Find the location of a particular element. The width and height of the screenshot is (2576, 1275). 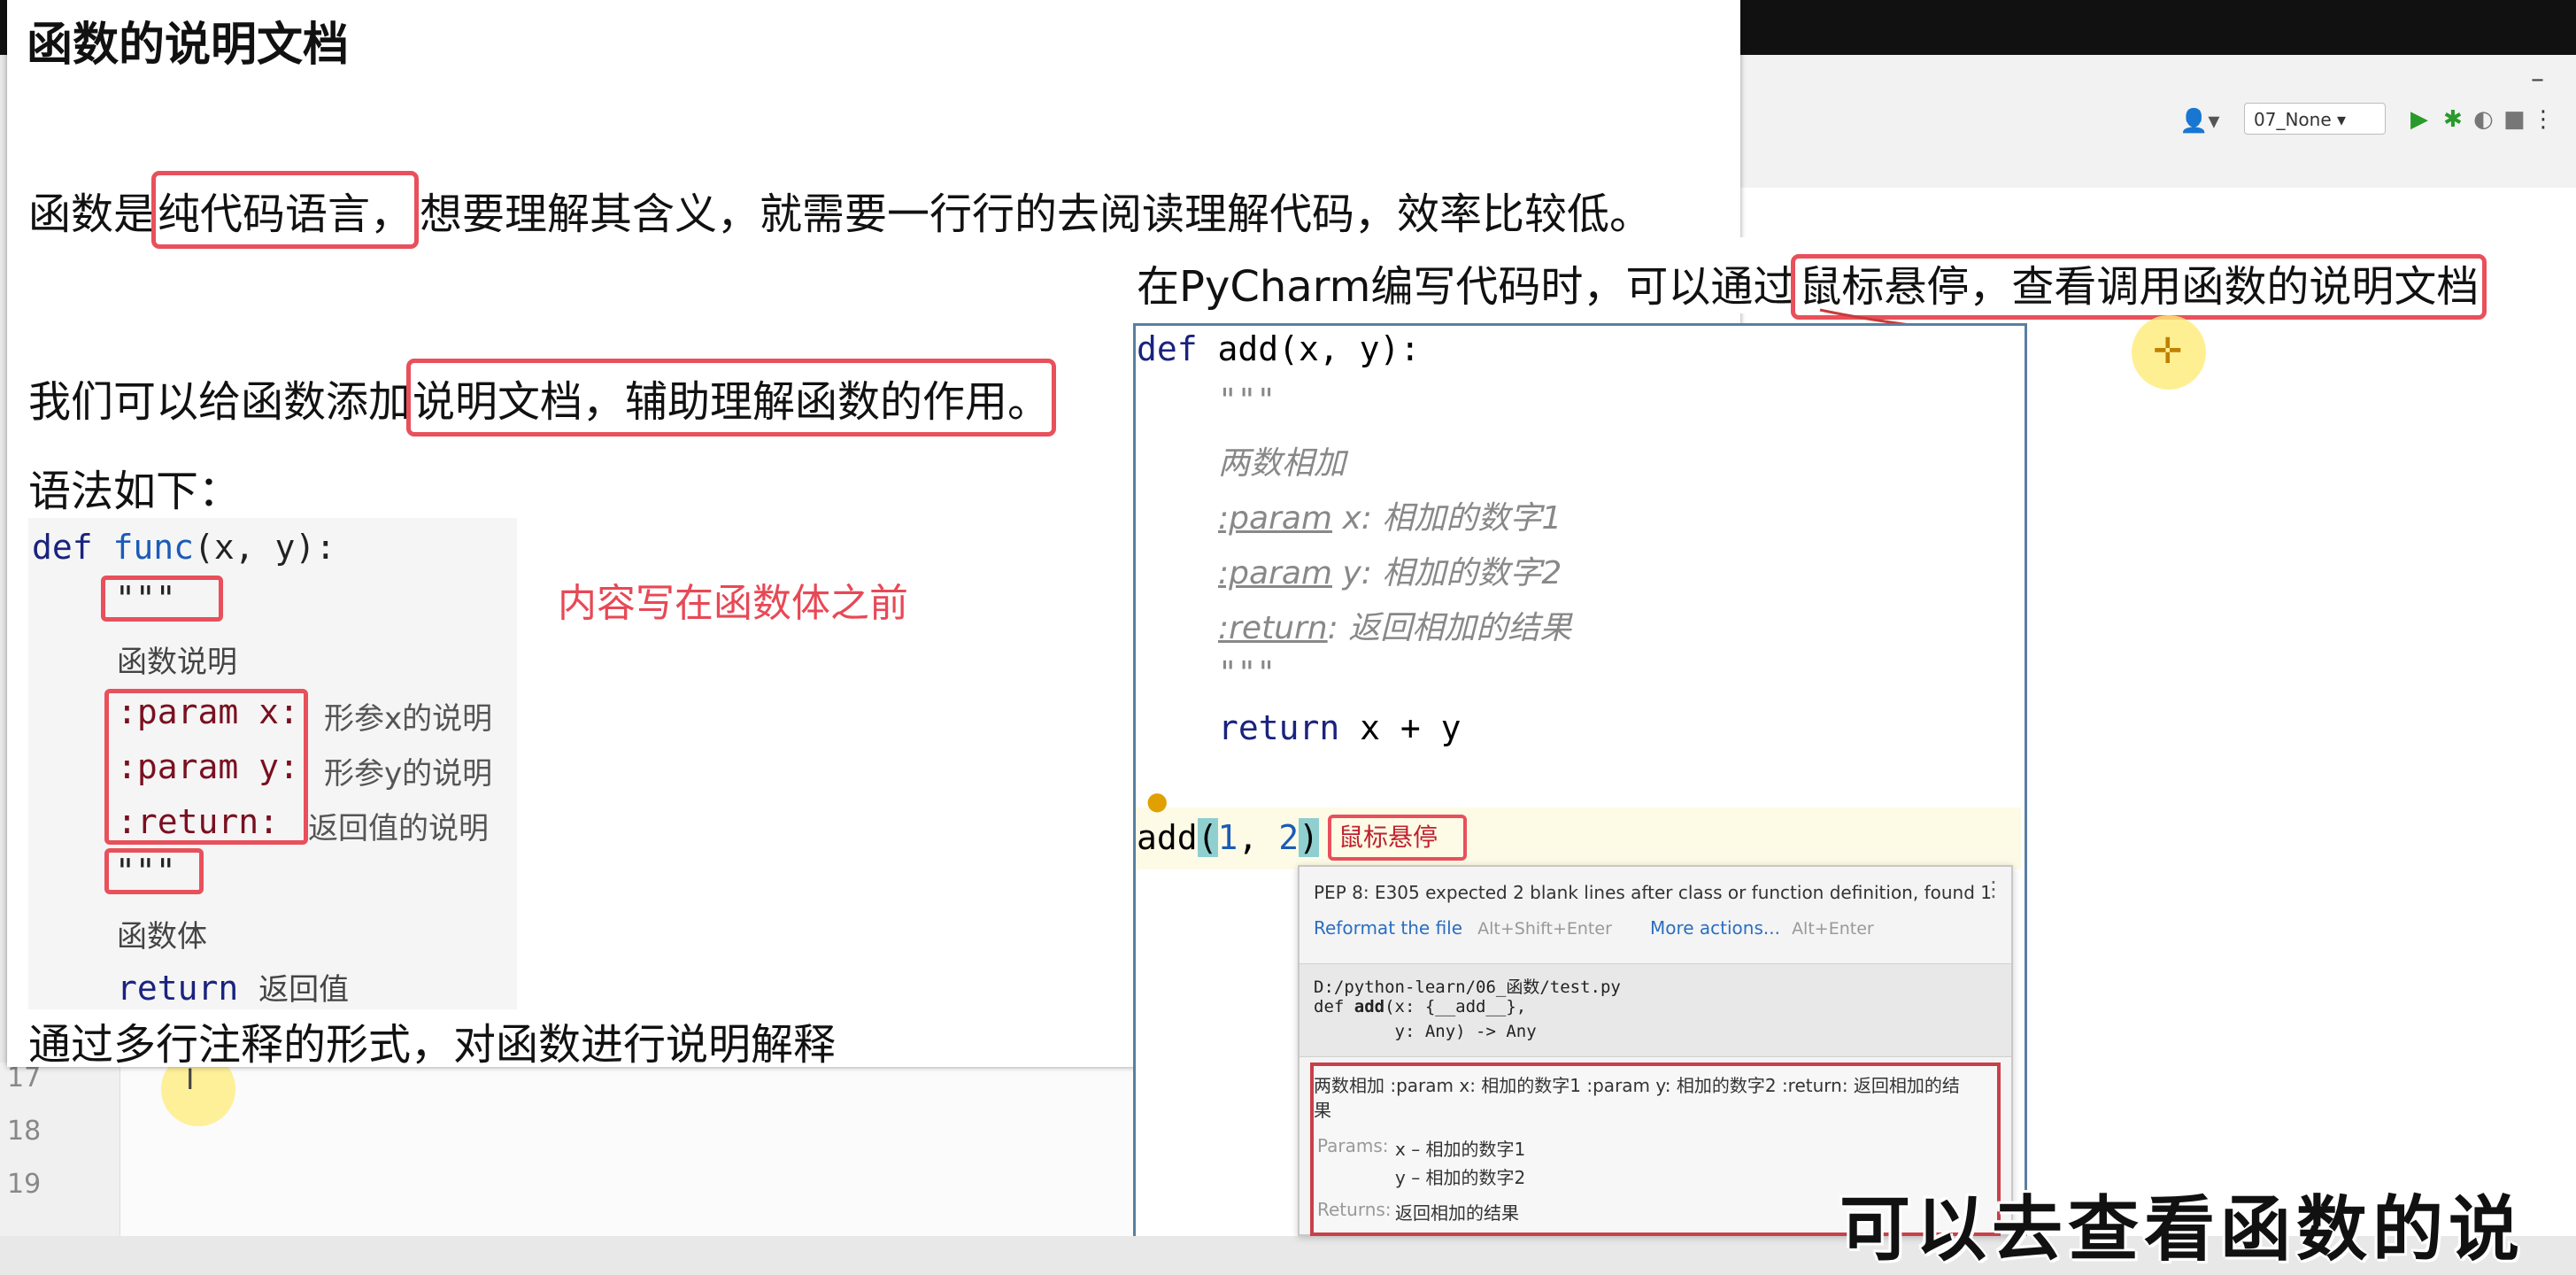

pc-call-line: add(1, 2) is located at coordinates (1228, 837).